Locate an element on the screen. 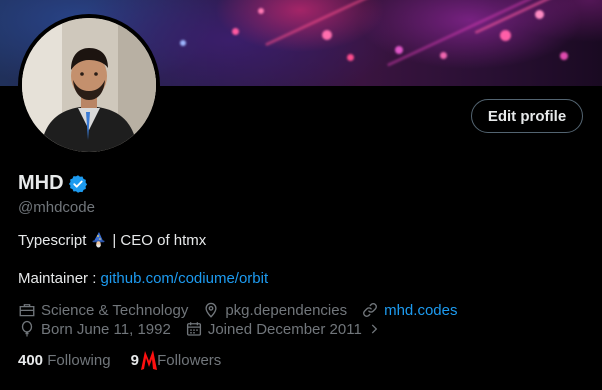 The image size is (602, 390). chevron-right-icon is located at coordinates (374, 329).